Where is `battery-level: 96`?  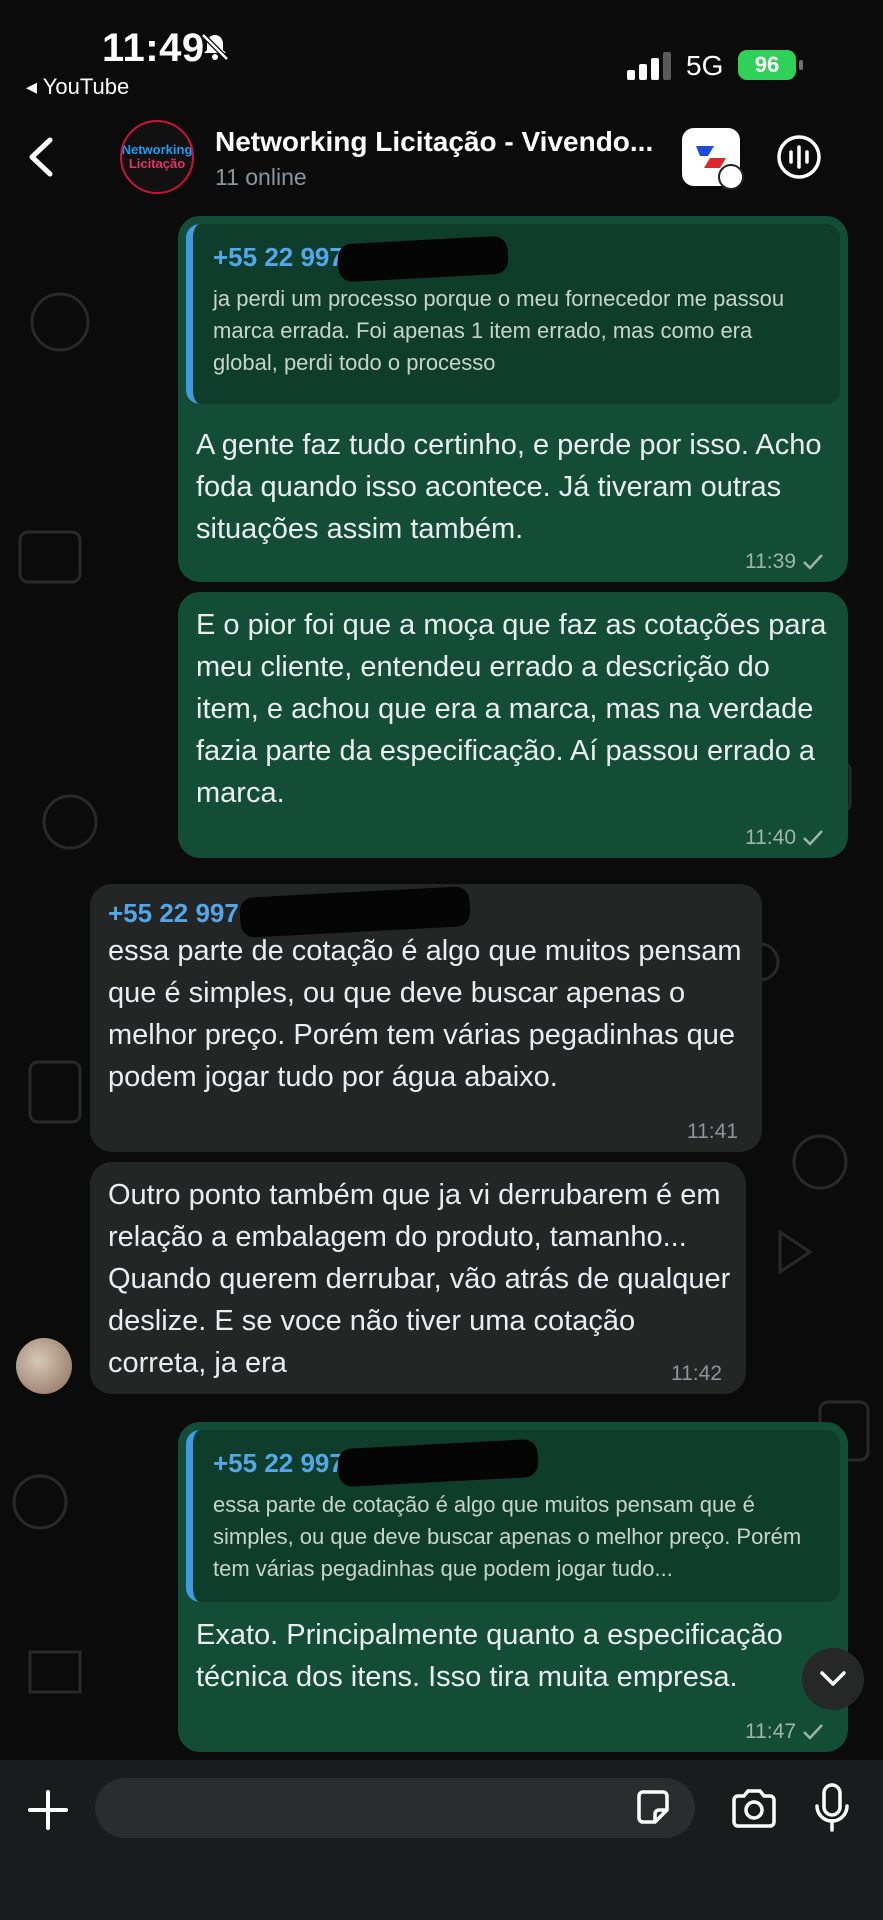 battery-level: 96 is located at coordinates (767, 64).